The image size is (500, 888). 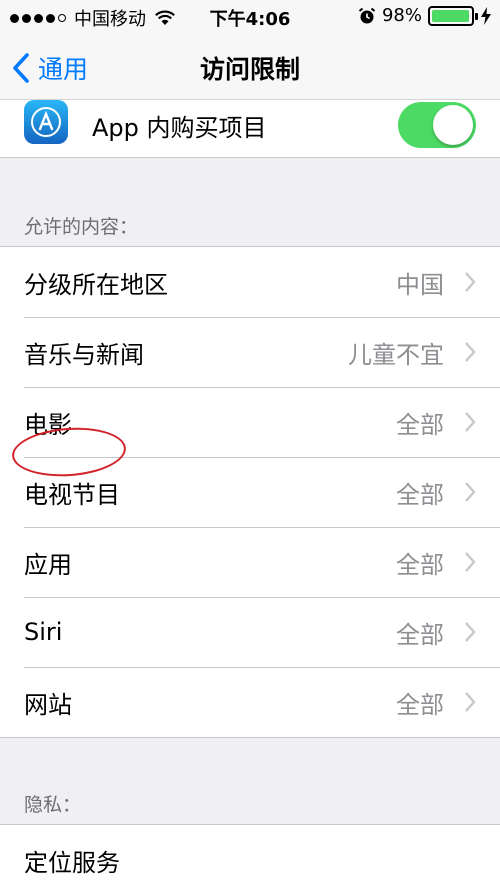 I want to click on row-label: 电视节目, so click(x=72, y=494).